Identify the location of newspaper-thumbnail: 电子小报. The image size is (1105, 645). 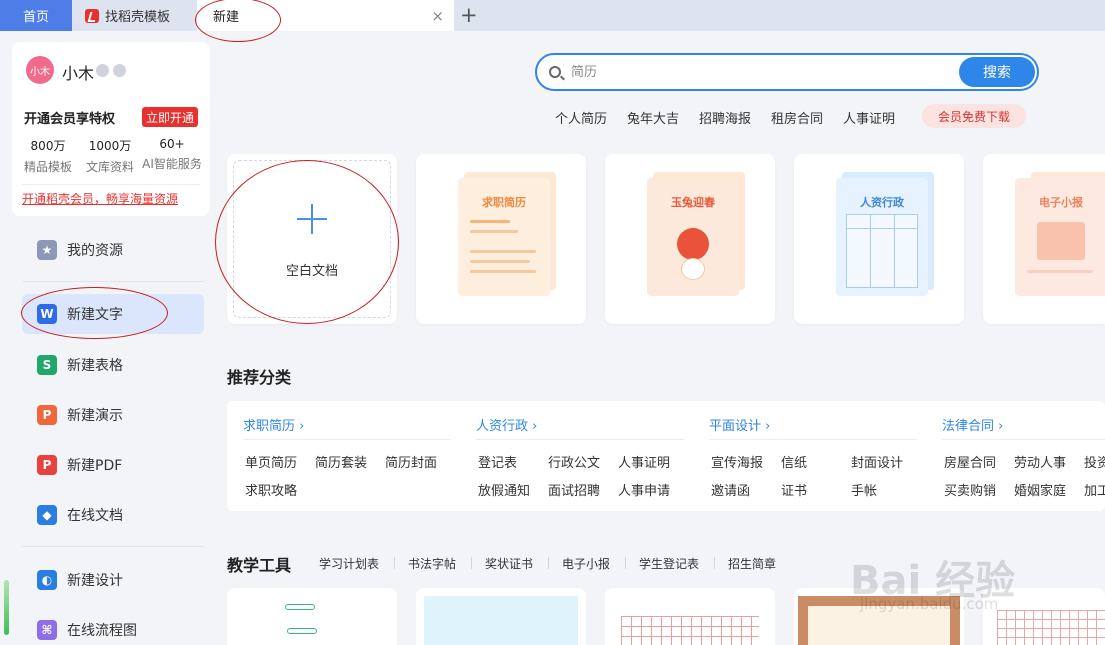
(1060, 237).